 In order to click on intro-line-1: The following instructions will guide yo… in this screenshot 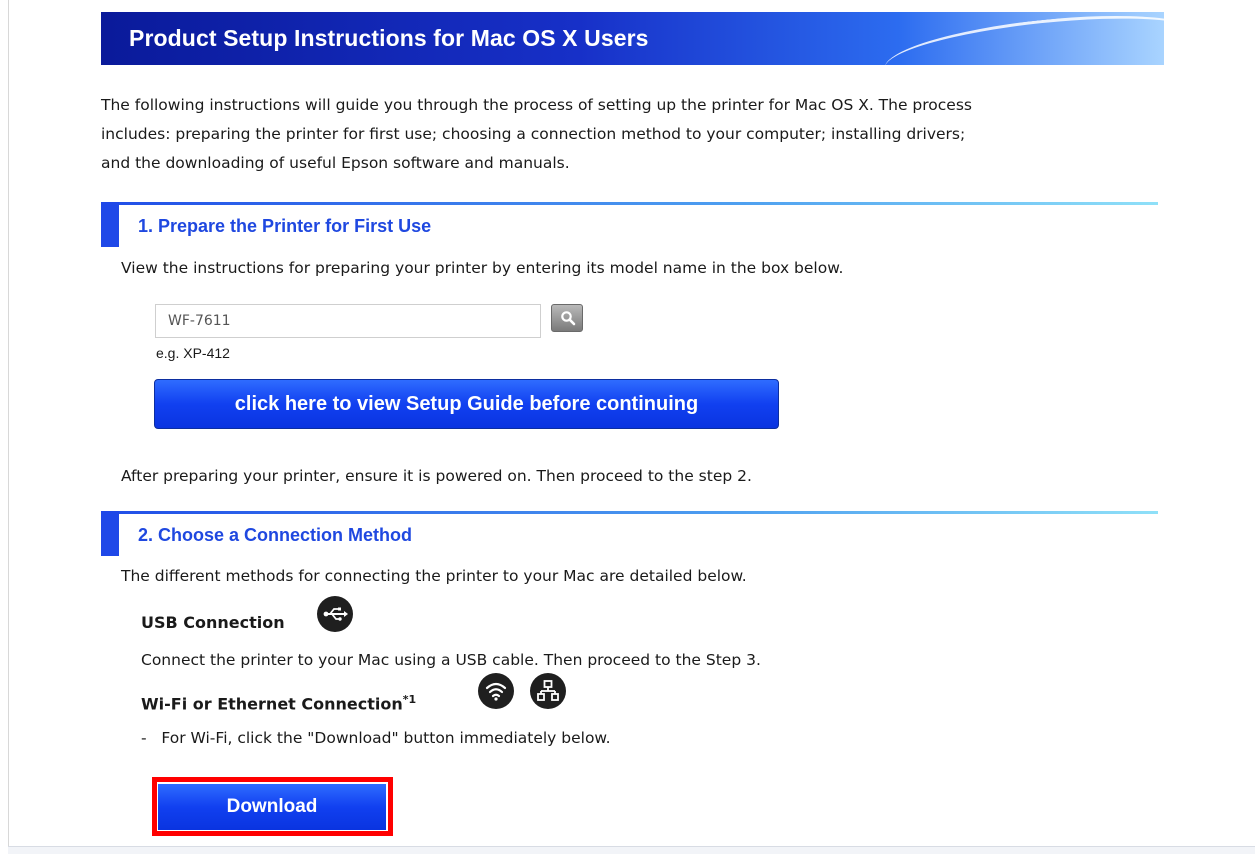, I will do `click(536, 105)`.